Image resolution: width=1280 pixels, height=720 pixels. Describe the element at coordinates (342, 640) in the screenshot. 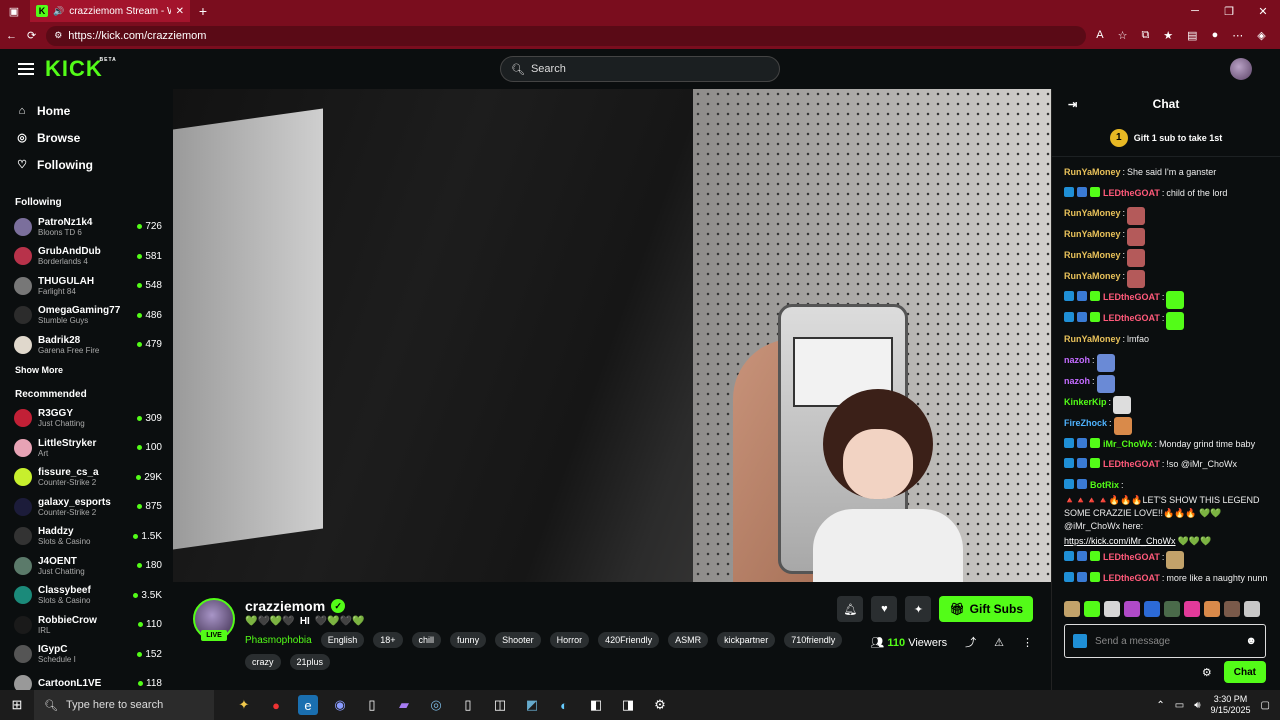

I see `stream-tag: English` at that location.